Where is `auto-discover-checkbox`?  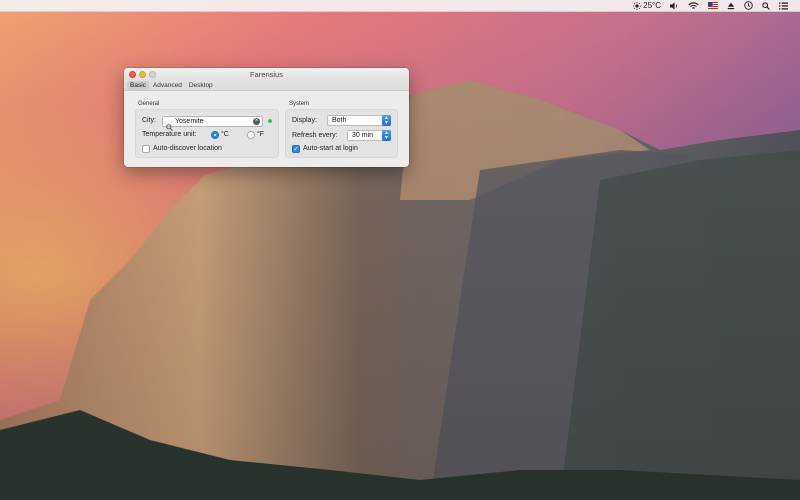
auto-discover-checkbox is located at coordinates (146, 149).